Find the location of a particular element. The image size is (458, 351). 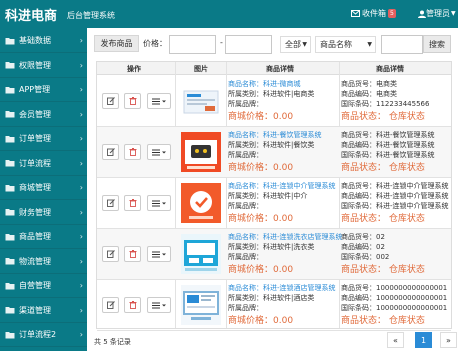

product-name: 商品名称：科进-连锁洗衣店管理系统 is located at coordinates (285, 237).